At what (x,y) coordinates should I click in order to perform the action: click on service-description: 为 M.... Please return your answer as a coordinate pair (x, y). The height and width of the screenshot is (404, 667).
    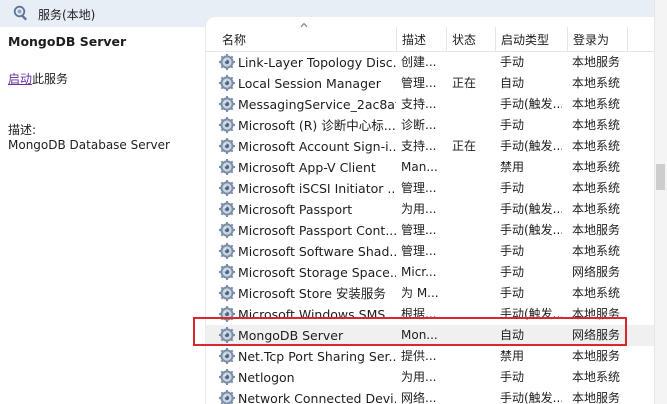
    Looking at the image, I should click on (420, 293).